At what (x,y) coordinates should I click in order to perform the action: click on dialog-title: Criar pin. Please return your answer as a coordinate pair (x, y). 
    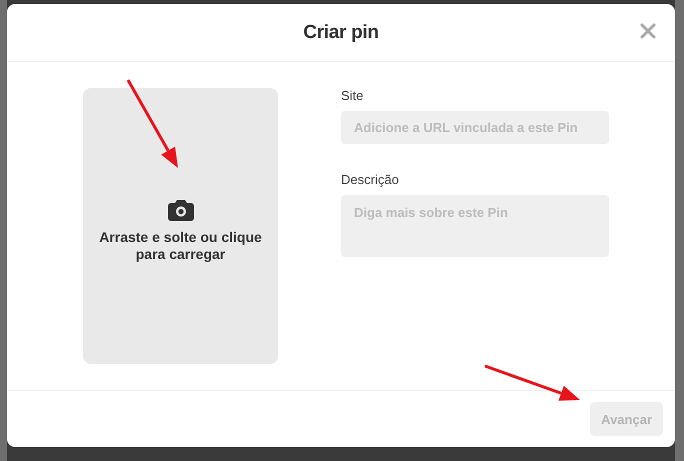
    Looking at the image, I should click on (341, 33).